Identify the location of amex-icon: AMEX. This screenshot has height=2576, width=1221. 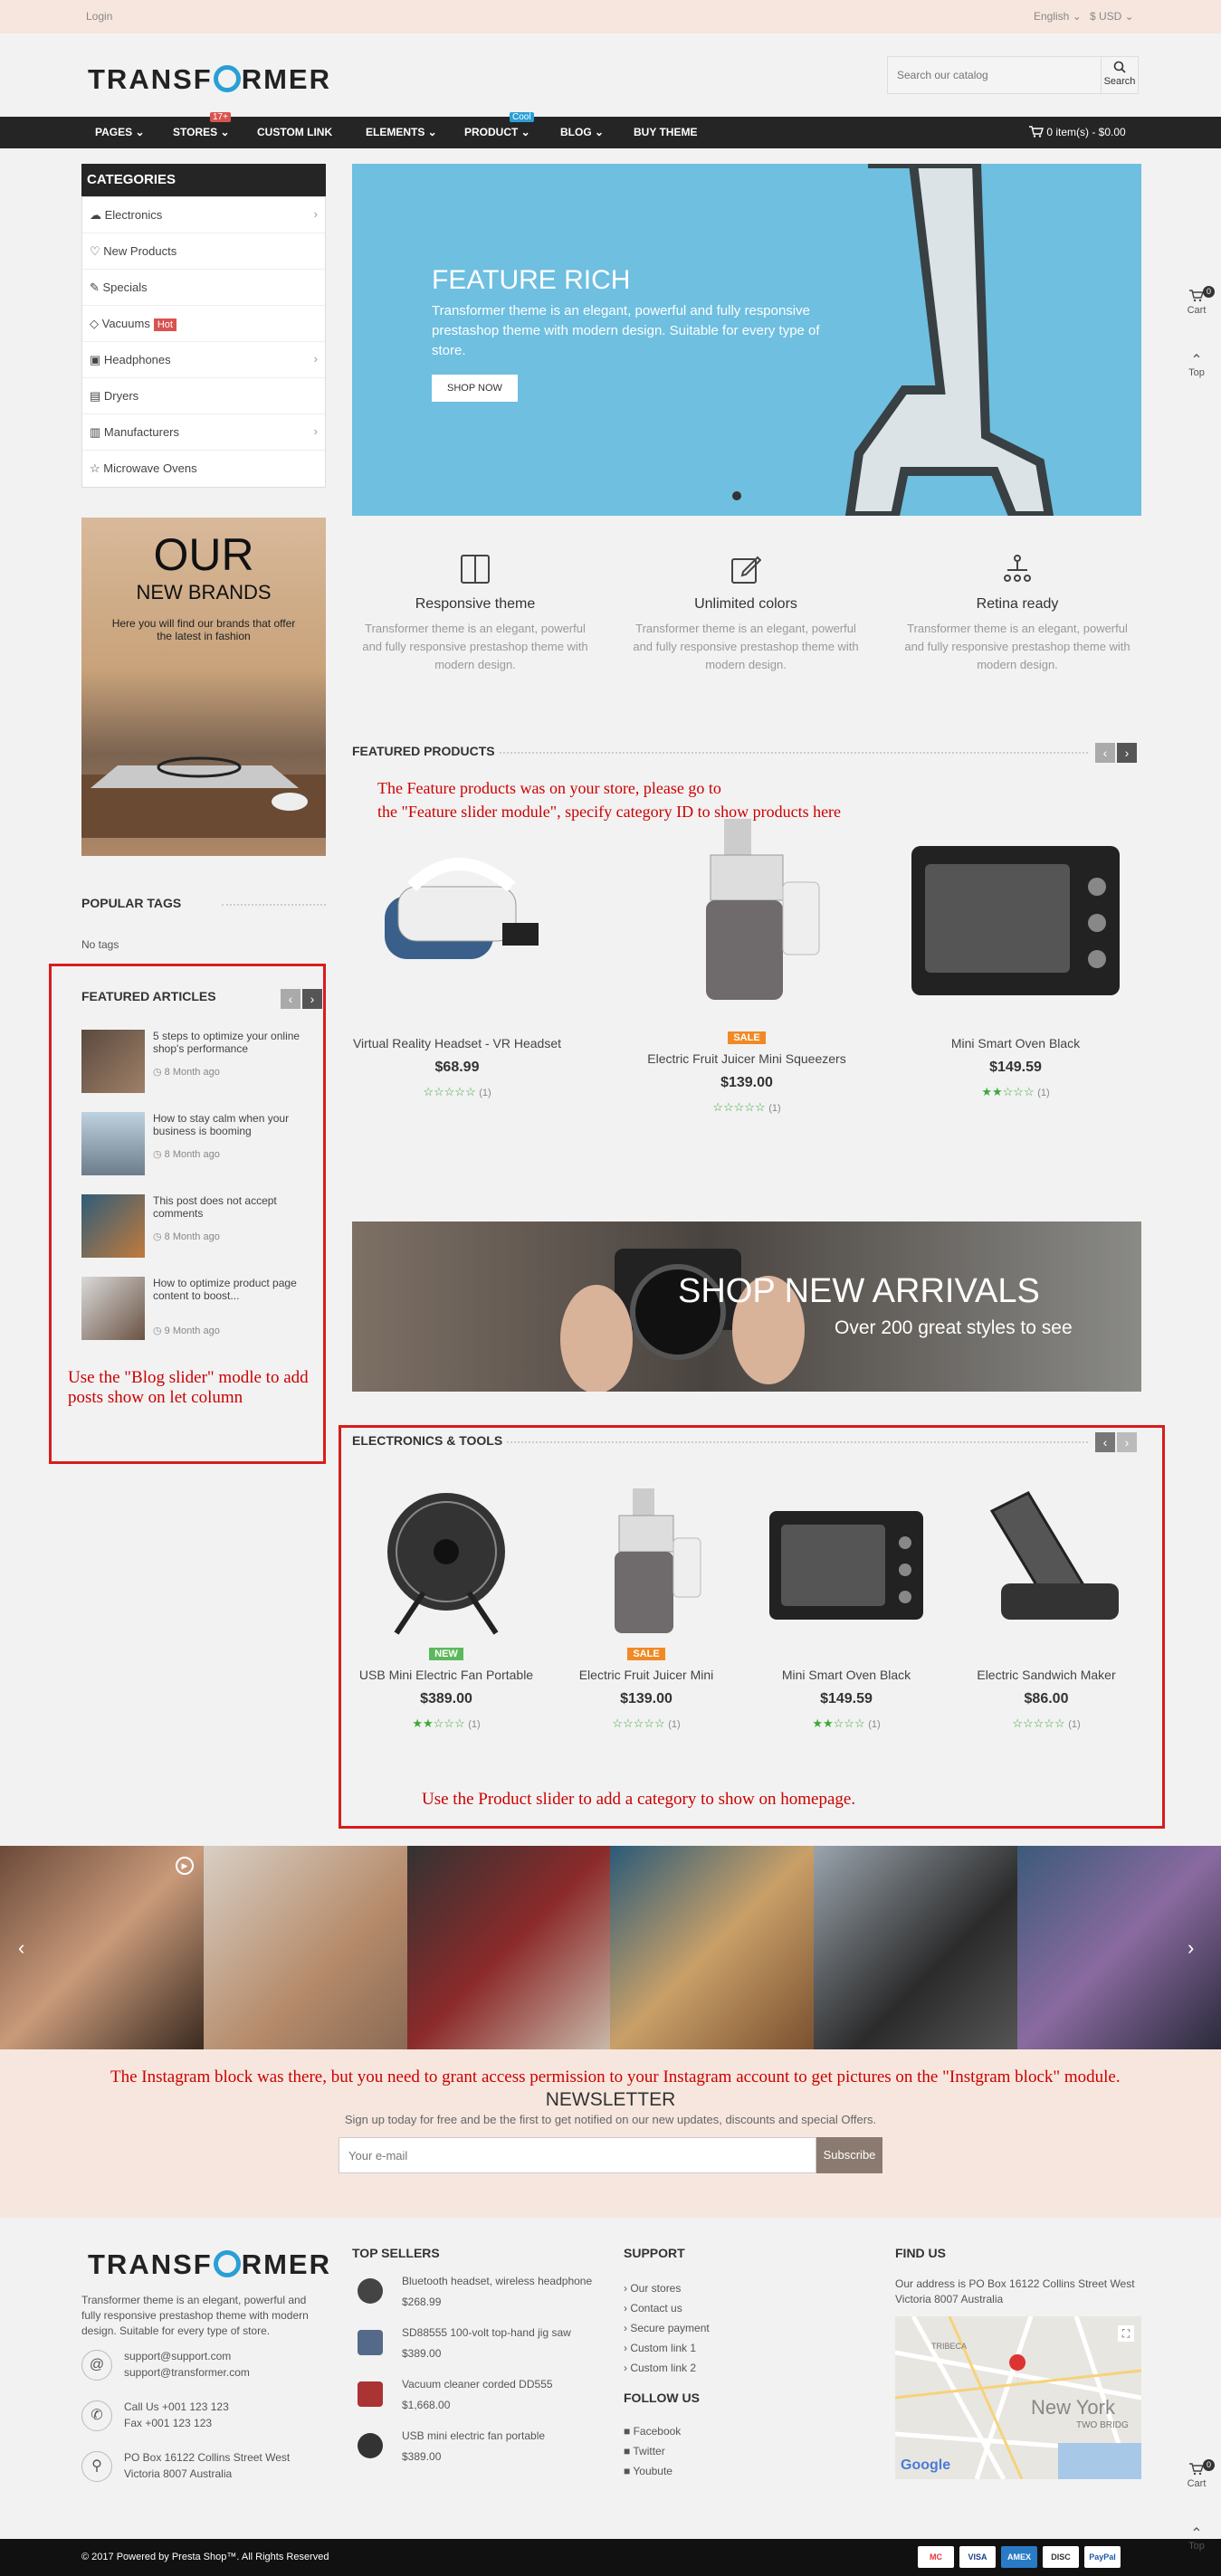
(1019, 2557).